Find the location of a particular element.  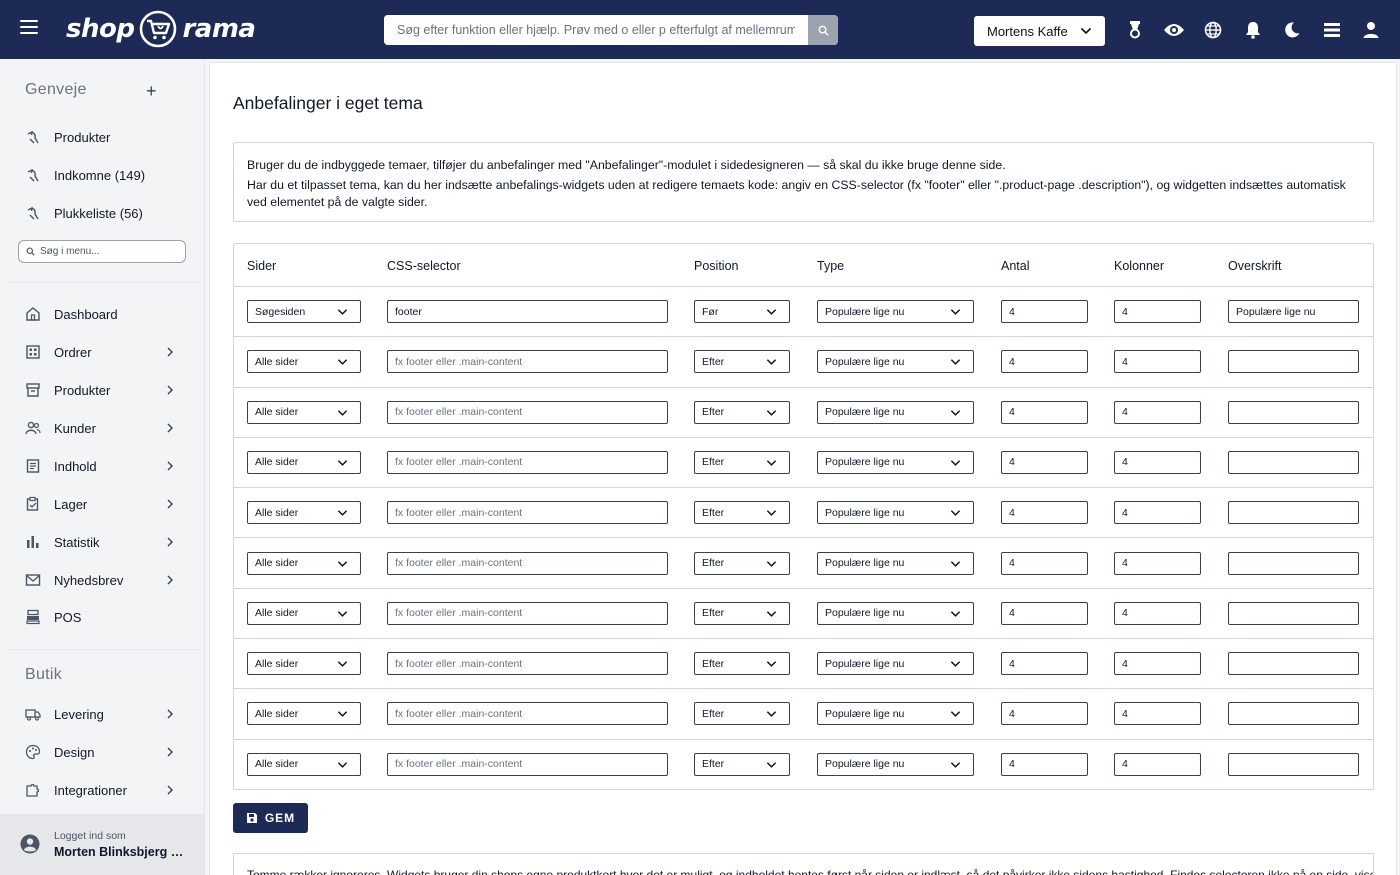

user-icon is located at coordinates (1370, 30).